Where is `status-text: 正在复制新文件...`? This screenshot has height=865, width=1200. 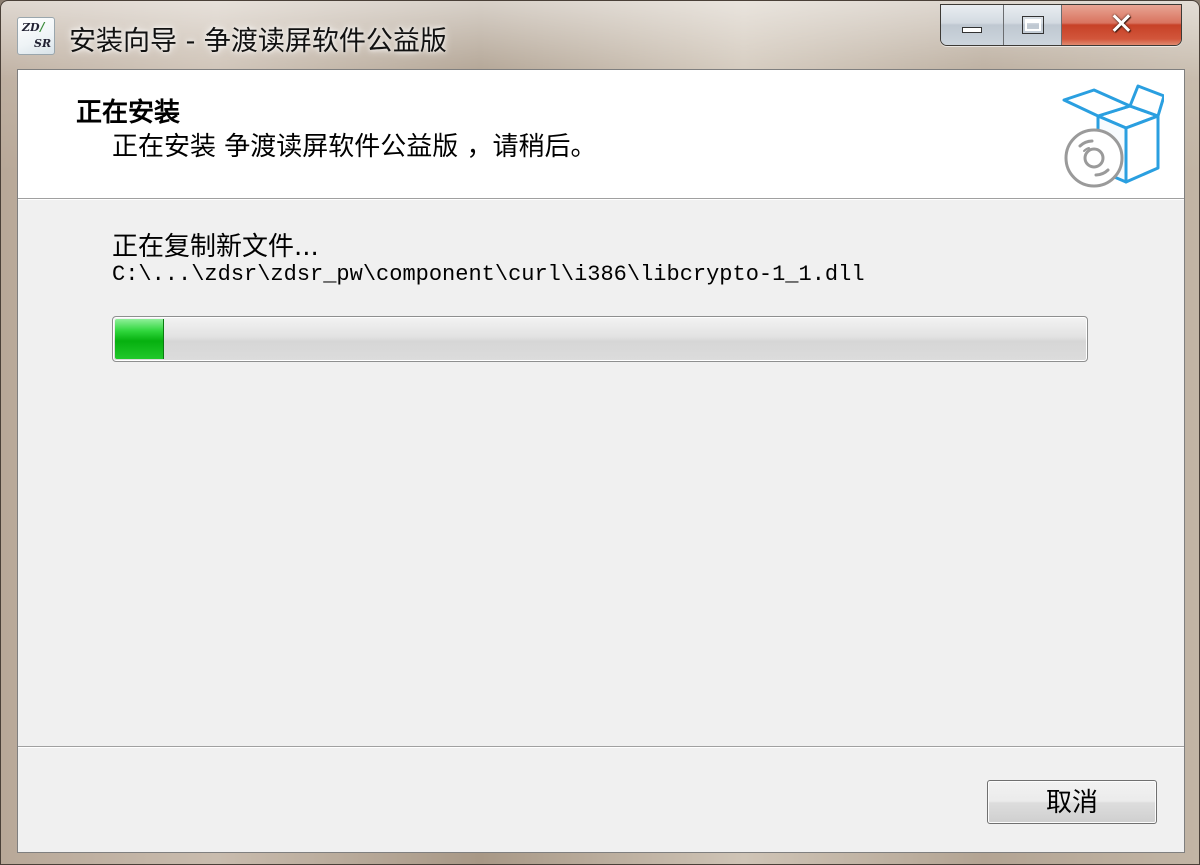 status-text: 正在复制新文件... is located at coordinates (215, 247).